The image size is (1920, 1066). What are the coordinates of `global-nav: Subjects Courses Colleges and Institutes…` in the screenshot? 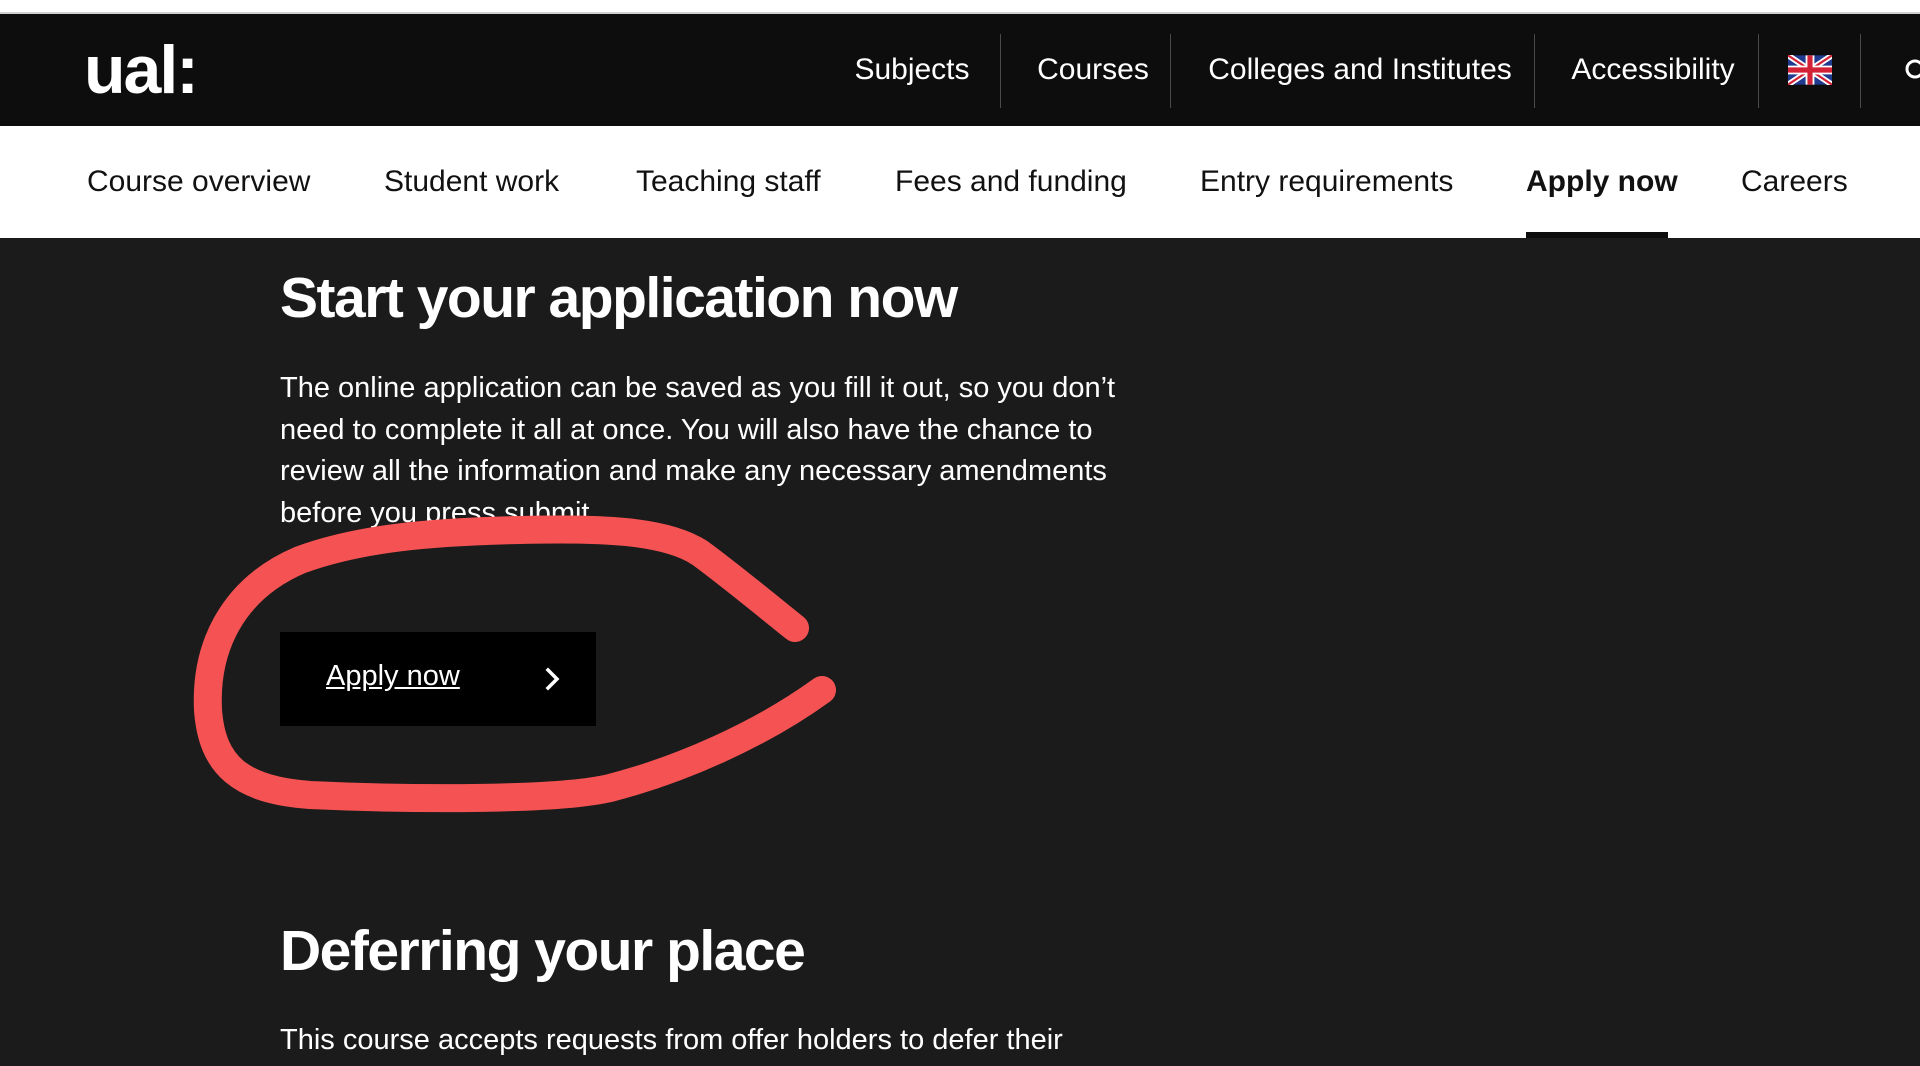 It's located at (960, 70).